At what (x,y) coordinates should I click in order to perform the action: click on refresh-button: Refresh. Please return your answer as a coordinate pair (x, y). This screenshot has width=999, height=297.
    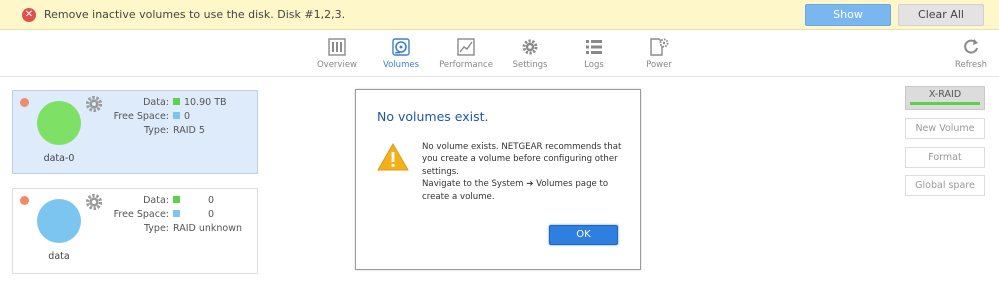
    Looking at the image, I should click on (970, 53).